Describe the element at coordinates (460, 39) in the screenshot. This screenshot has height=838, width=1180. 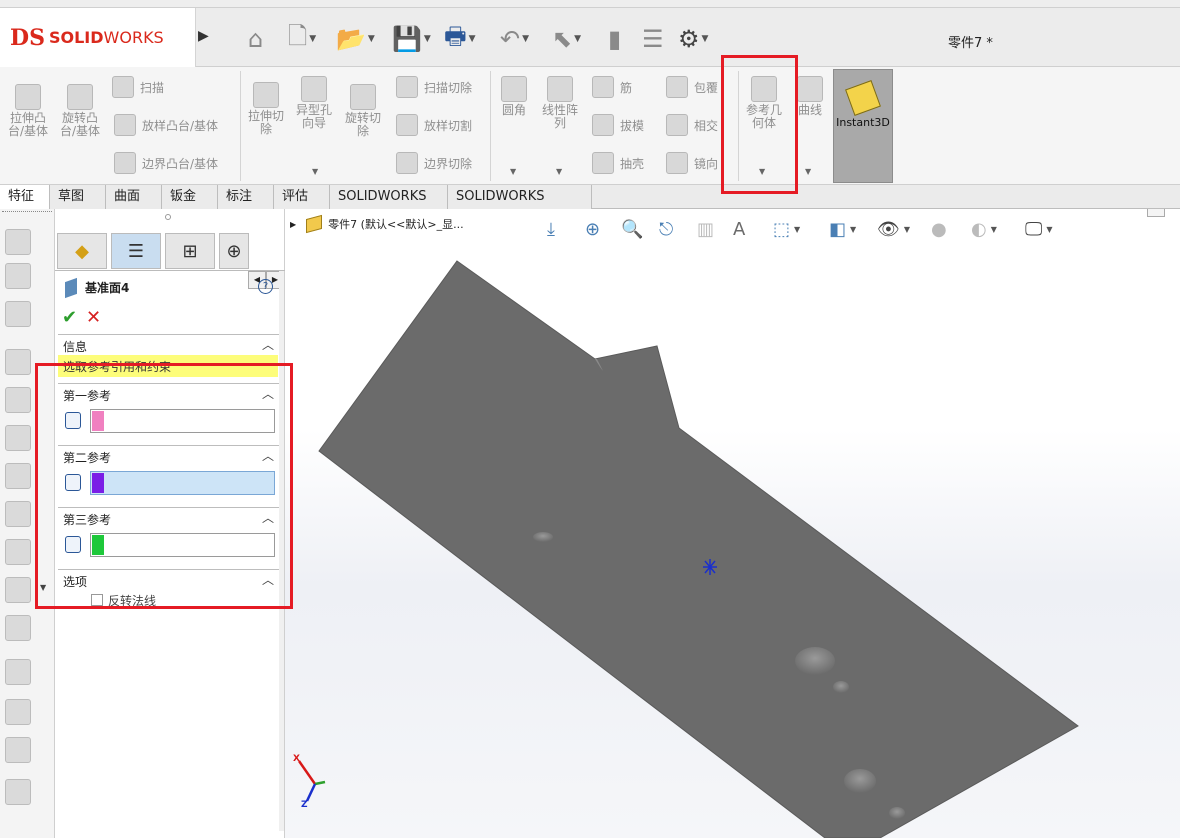
I see `print-icon: 🖶 ▼` at that location.